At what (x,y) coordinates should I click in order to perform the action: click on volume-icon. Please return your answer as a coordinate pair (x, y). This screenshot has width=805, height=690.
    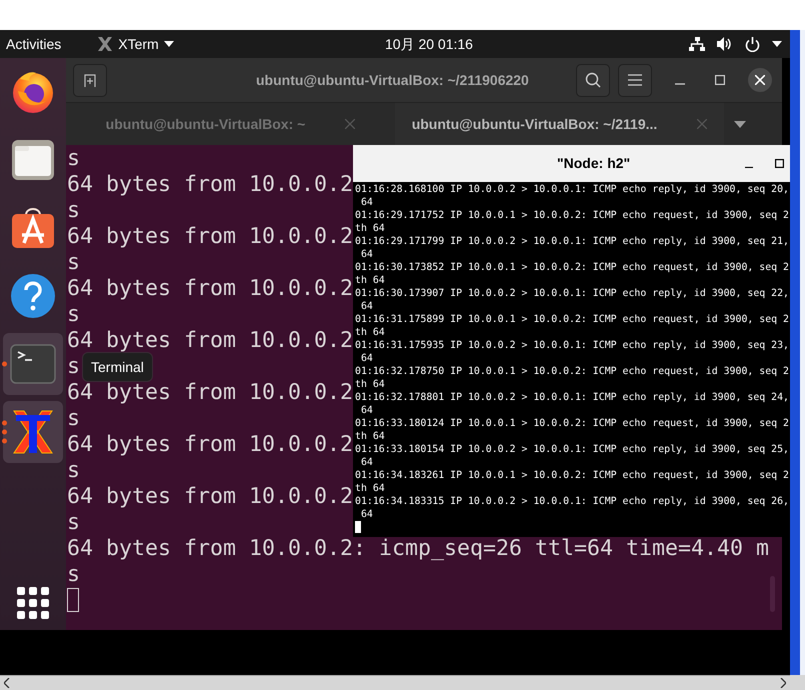
    Looking at the image, I should click on (725, 44).